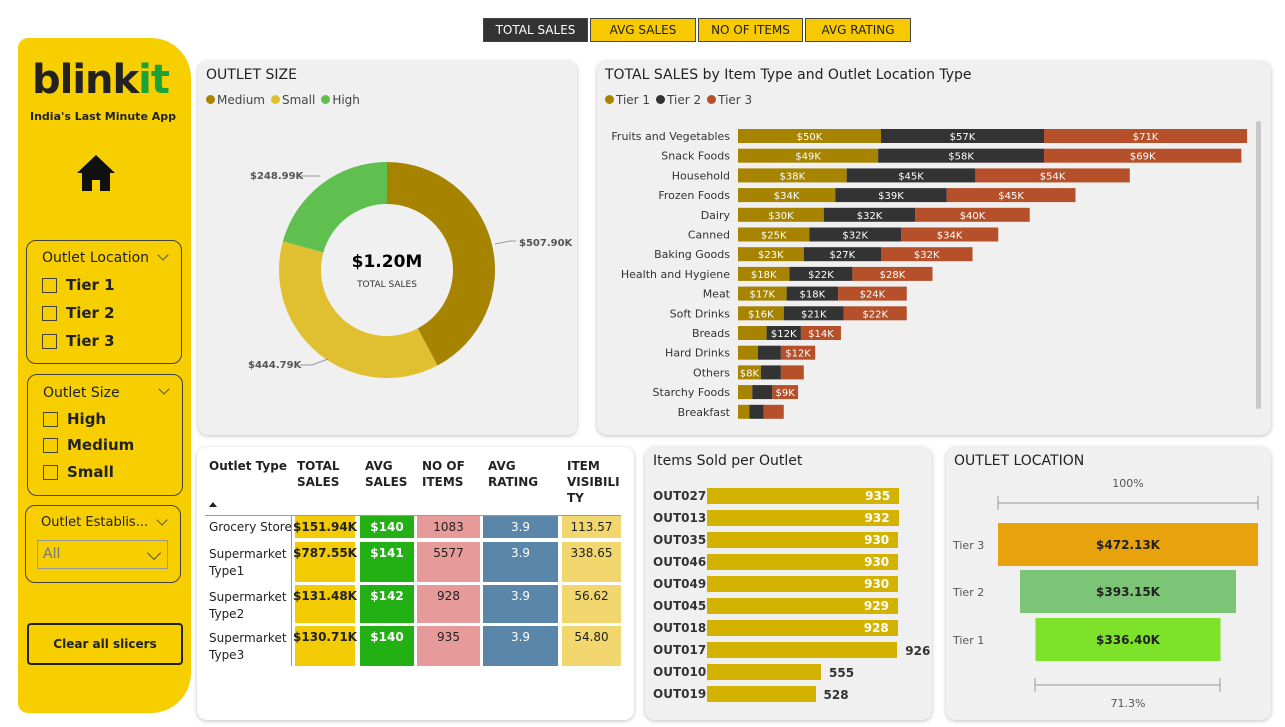 This screenshot has height=727, width=1285. I want to click on category-label: Hard Drinks, so click(697, 353).